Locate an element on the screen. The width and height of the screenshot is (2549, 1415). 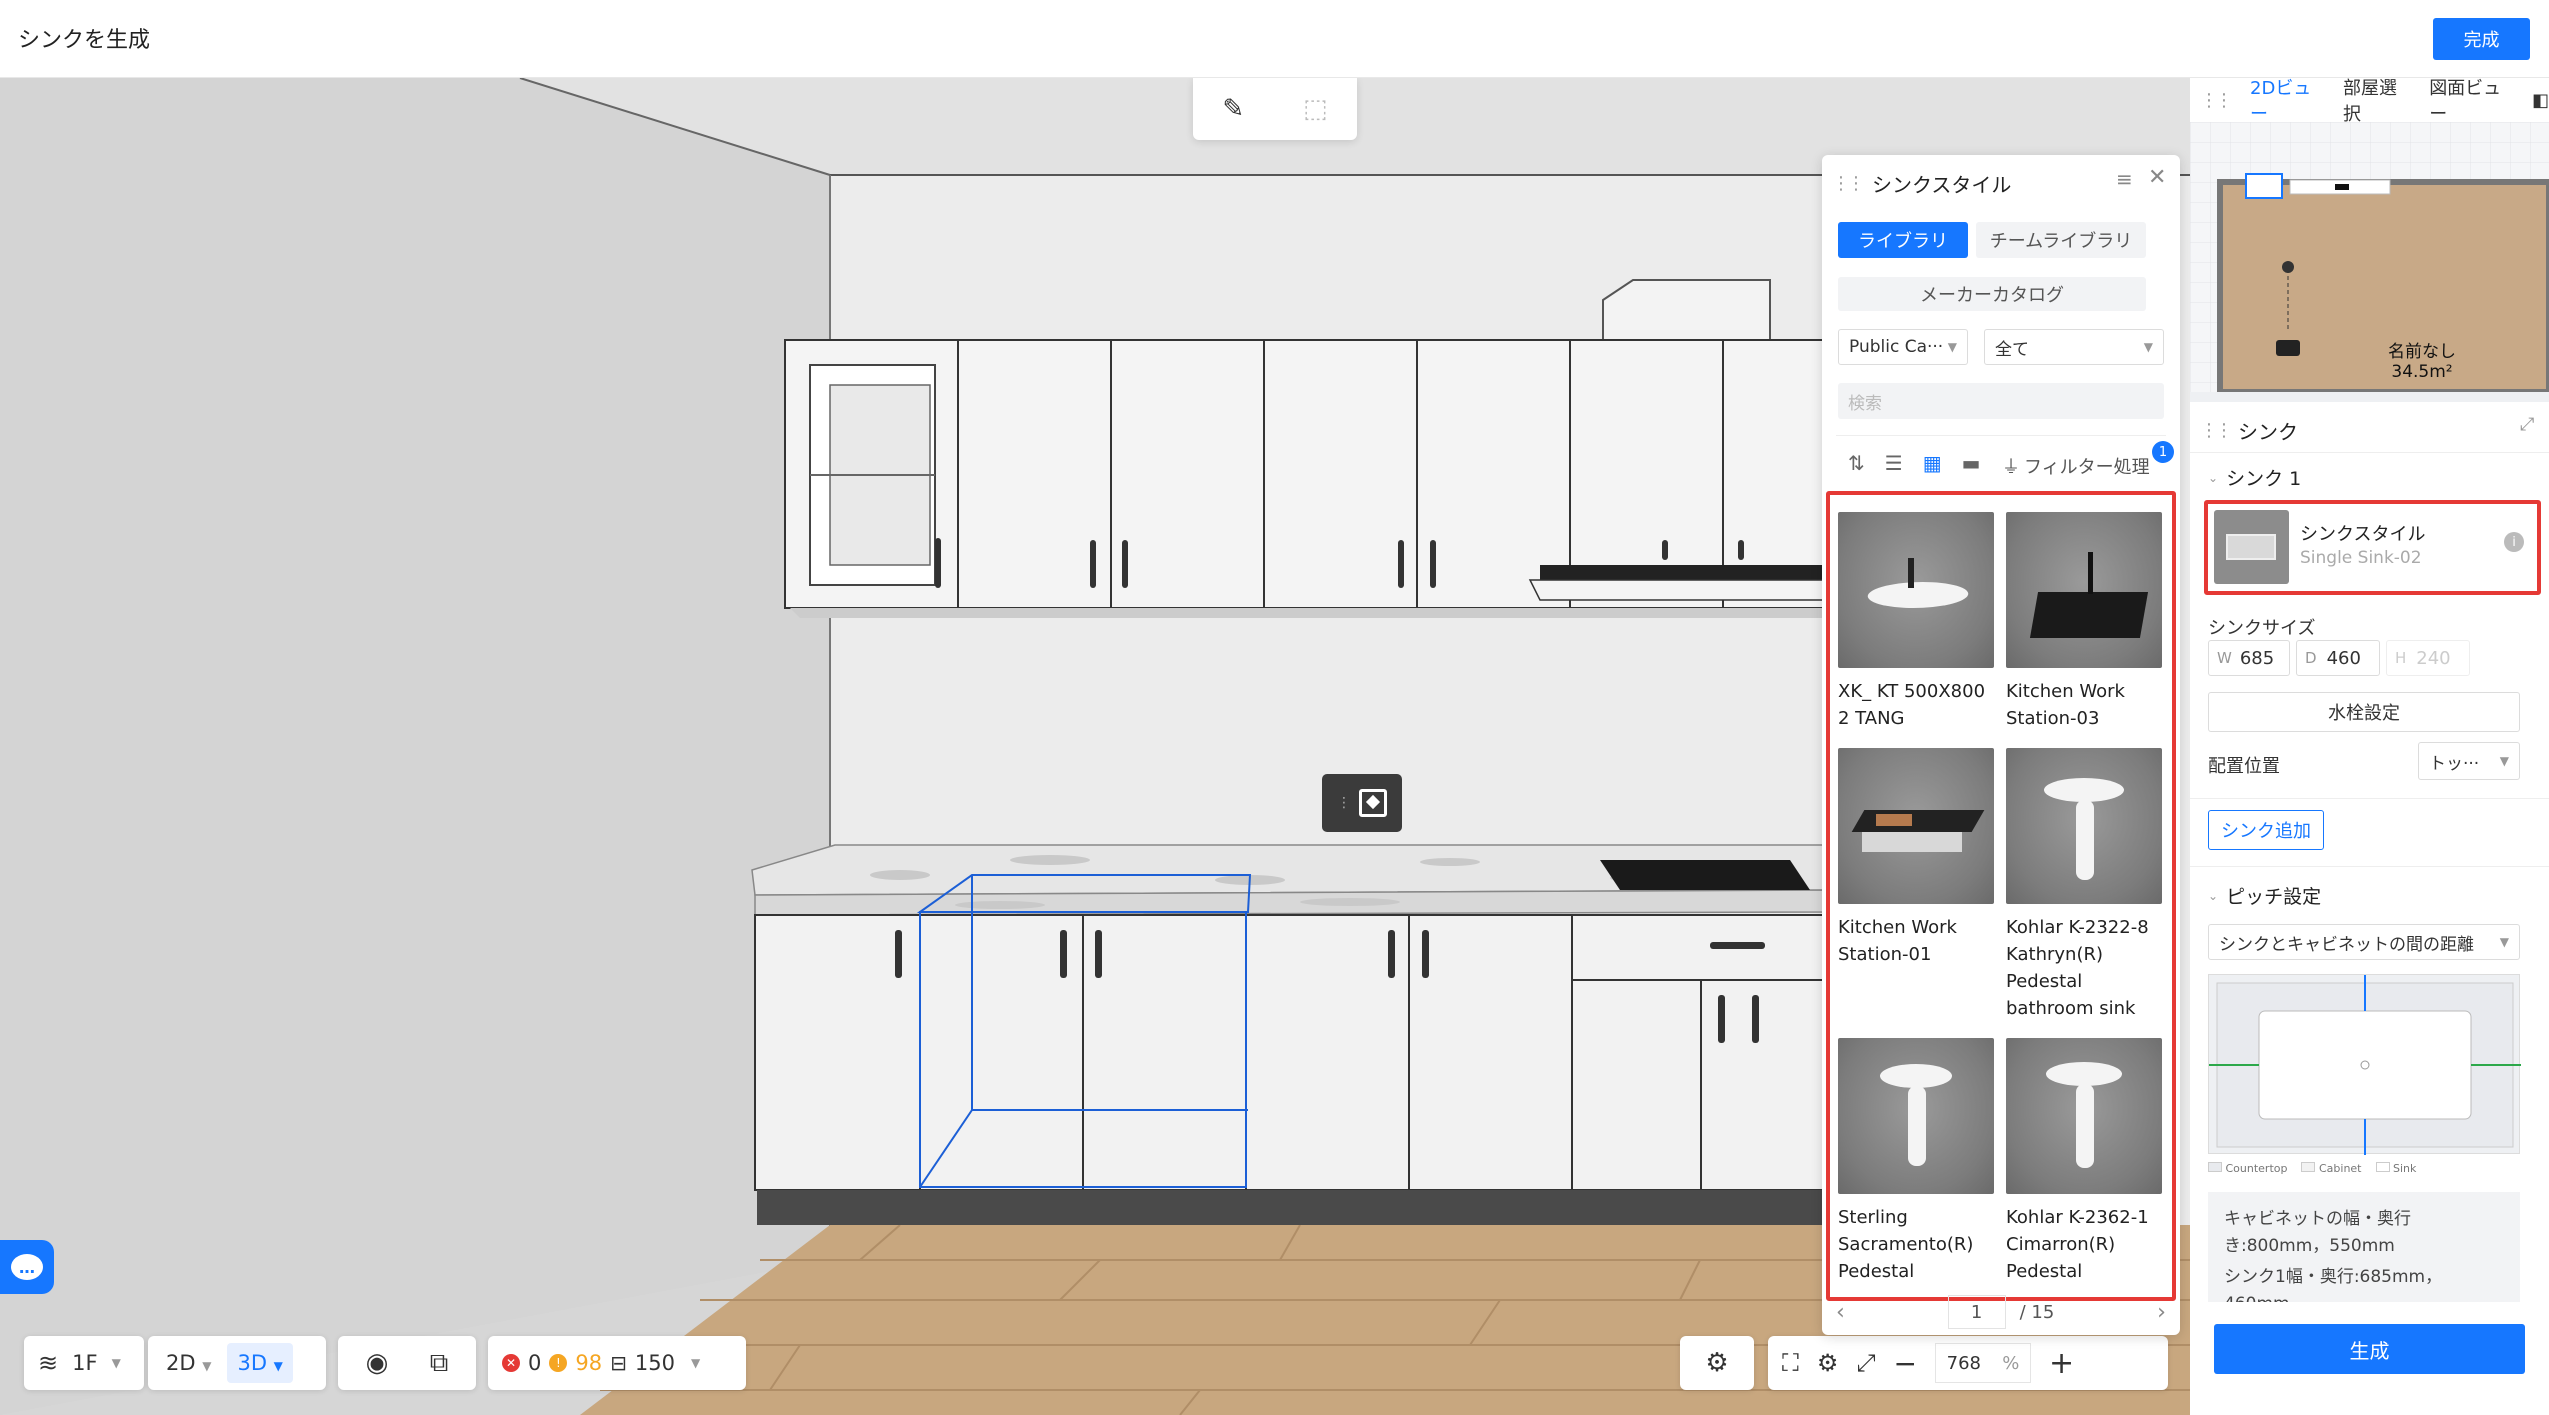
select-check-icon is located at coordinates (1373, 803).